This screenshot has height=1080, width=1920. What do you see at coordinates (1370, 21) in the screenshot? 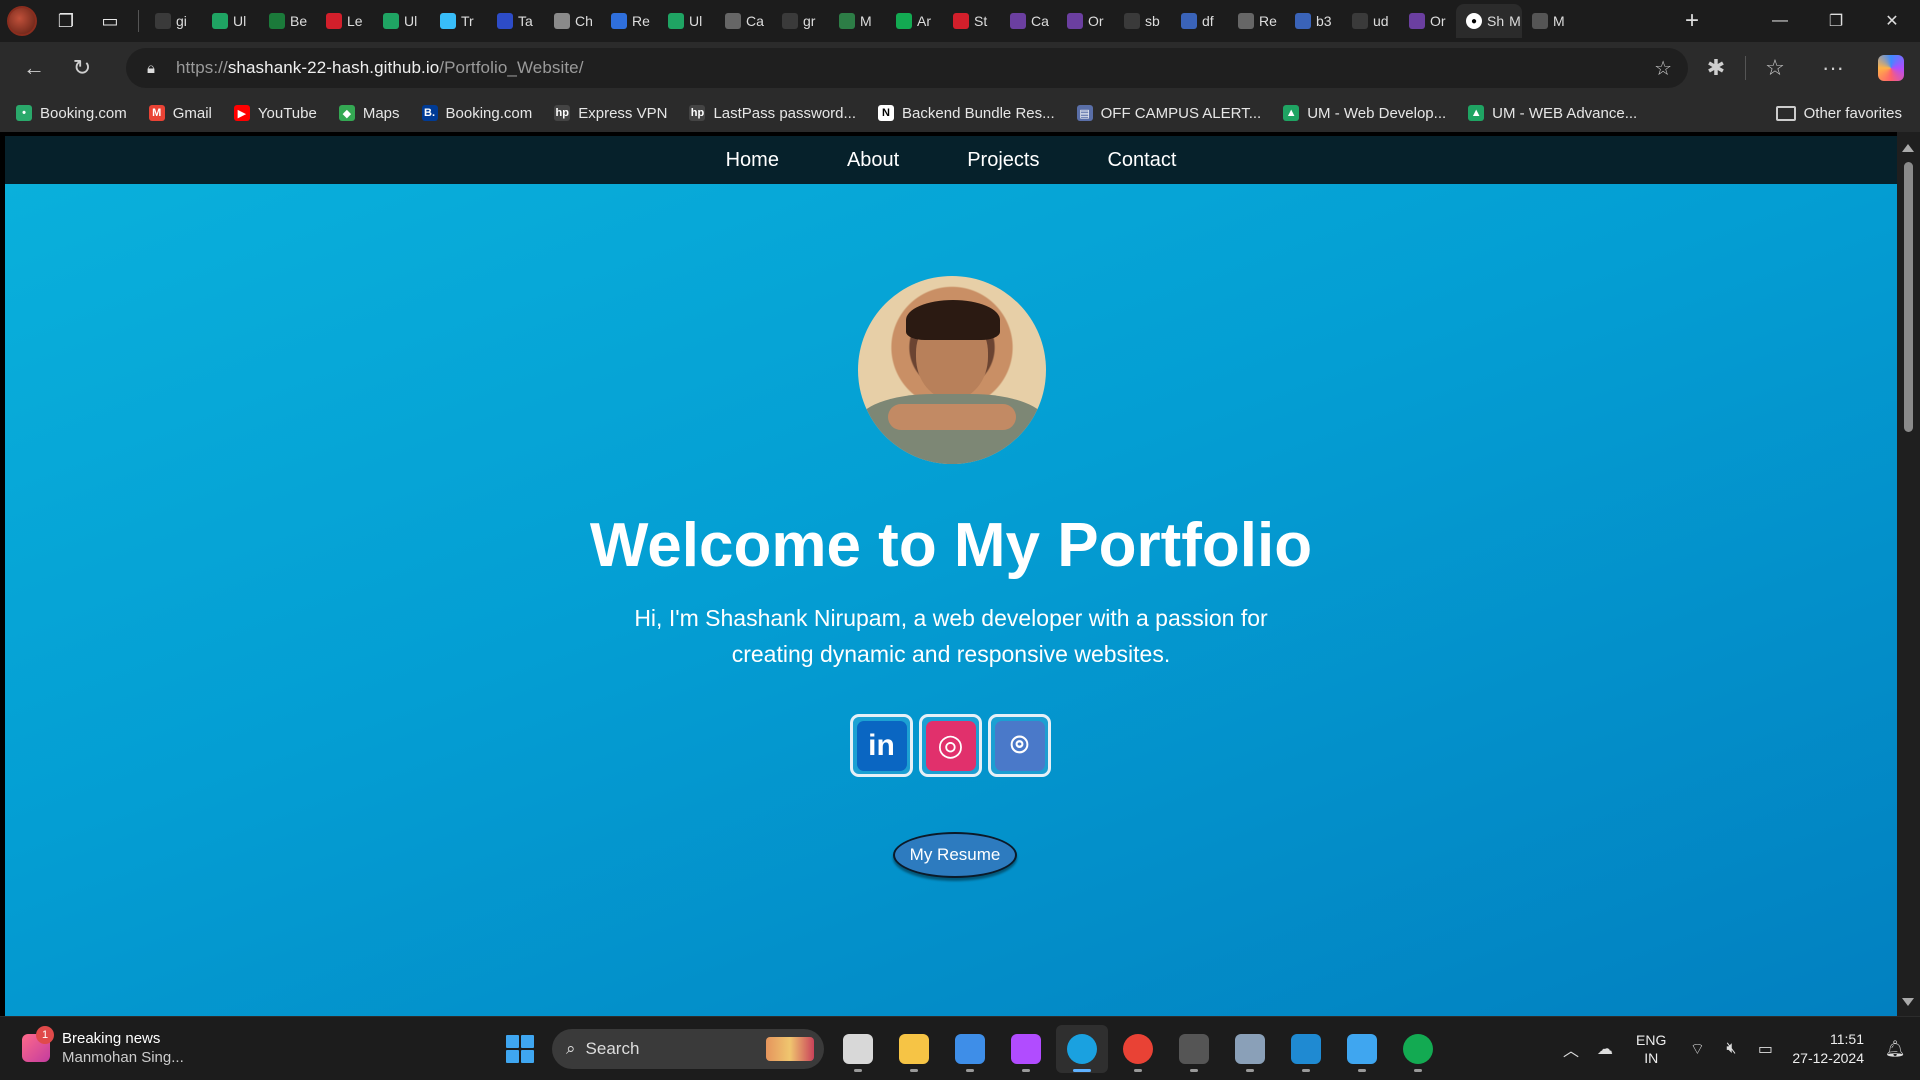
I see `browser-tab: ud` at bounding box center [1370, 21].